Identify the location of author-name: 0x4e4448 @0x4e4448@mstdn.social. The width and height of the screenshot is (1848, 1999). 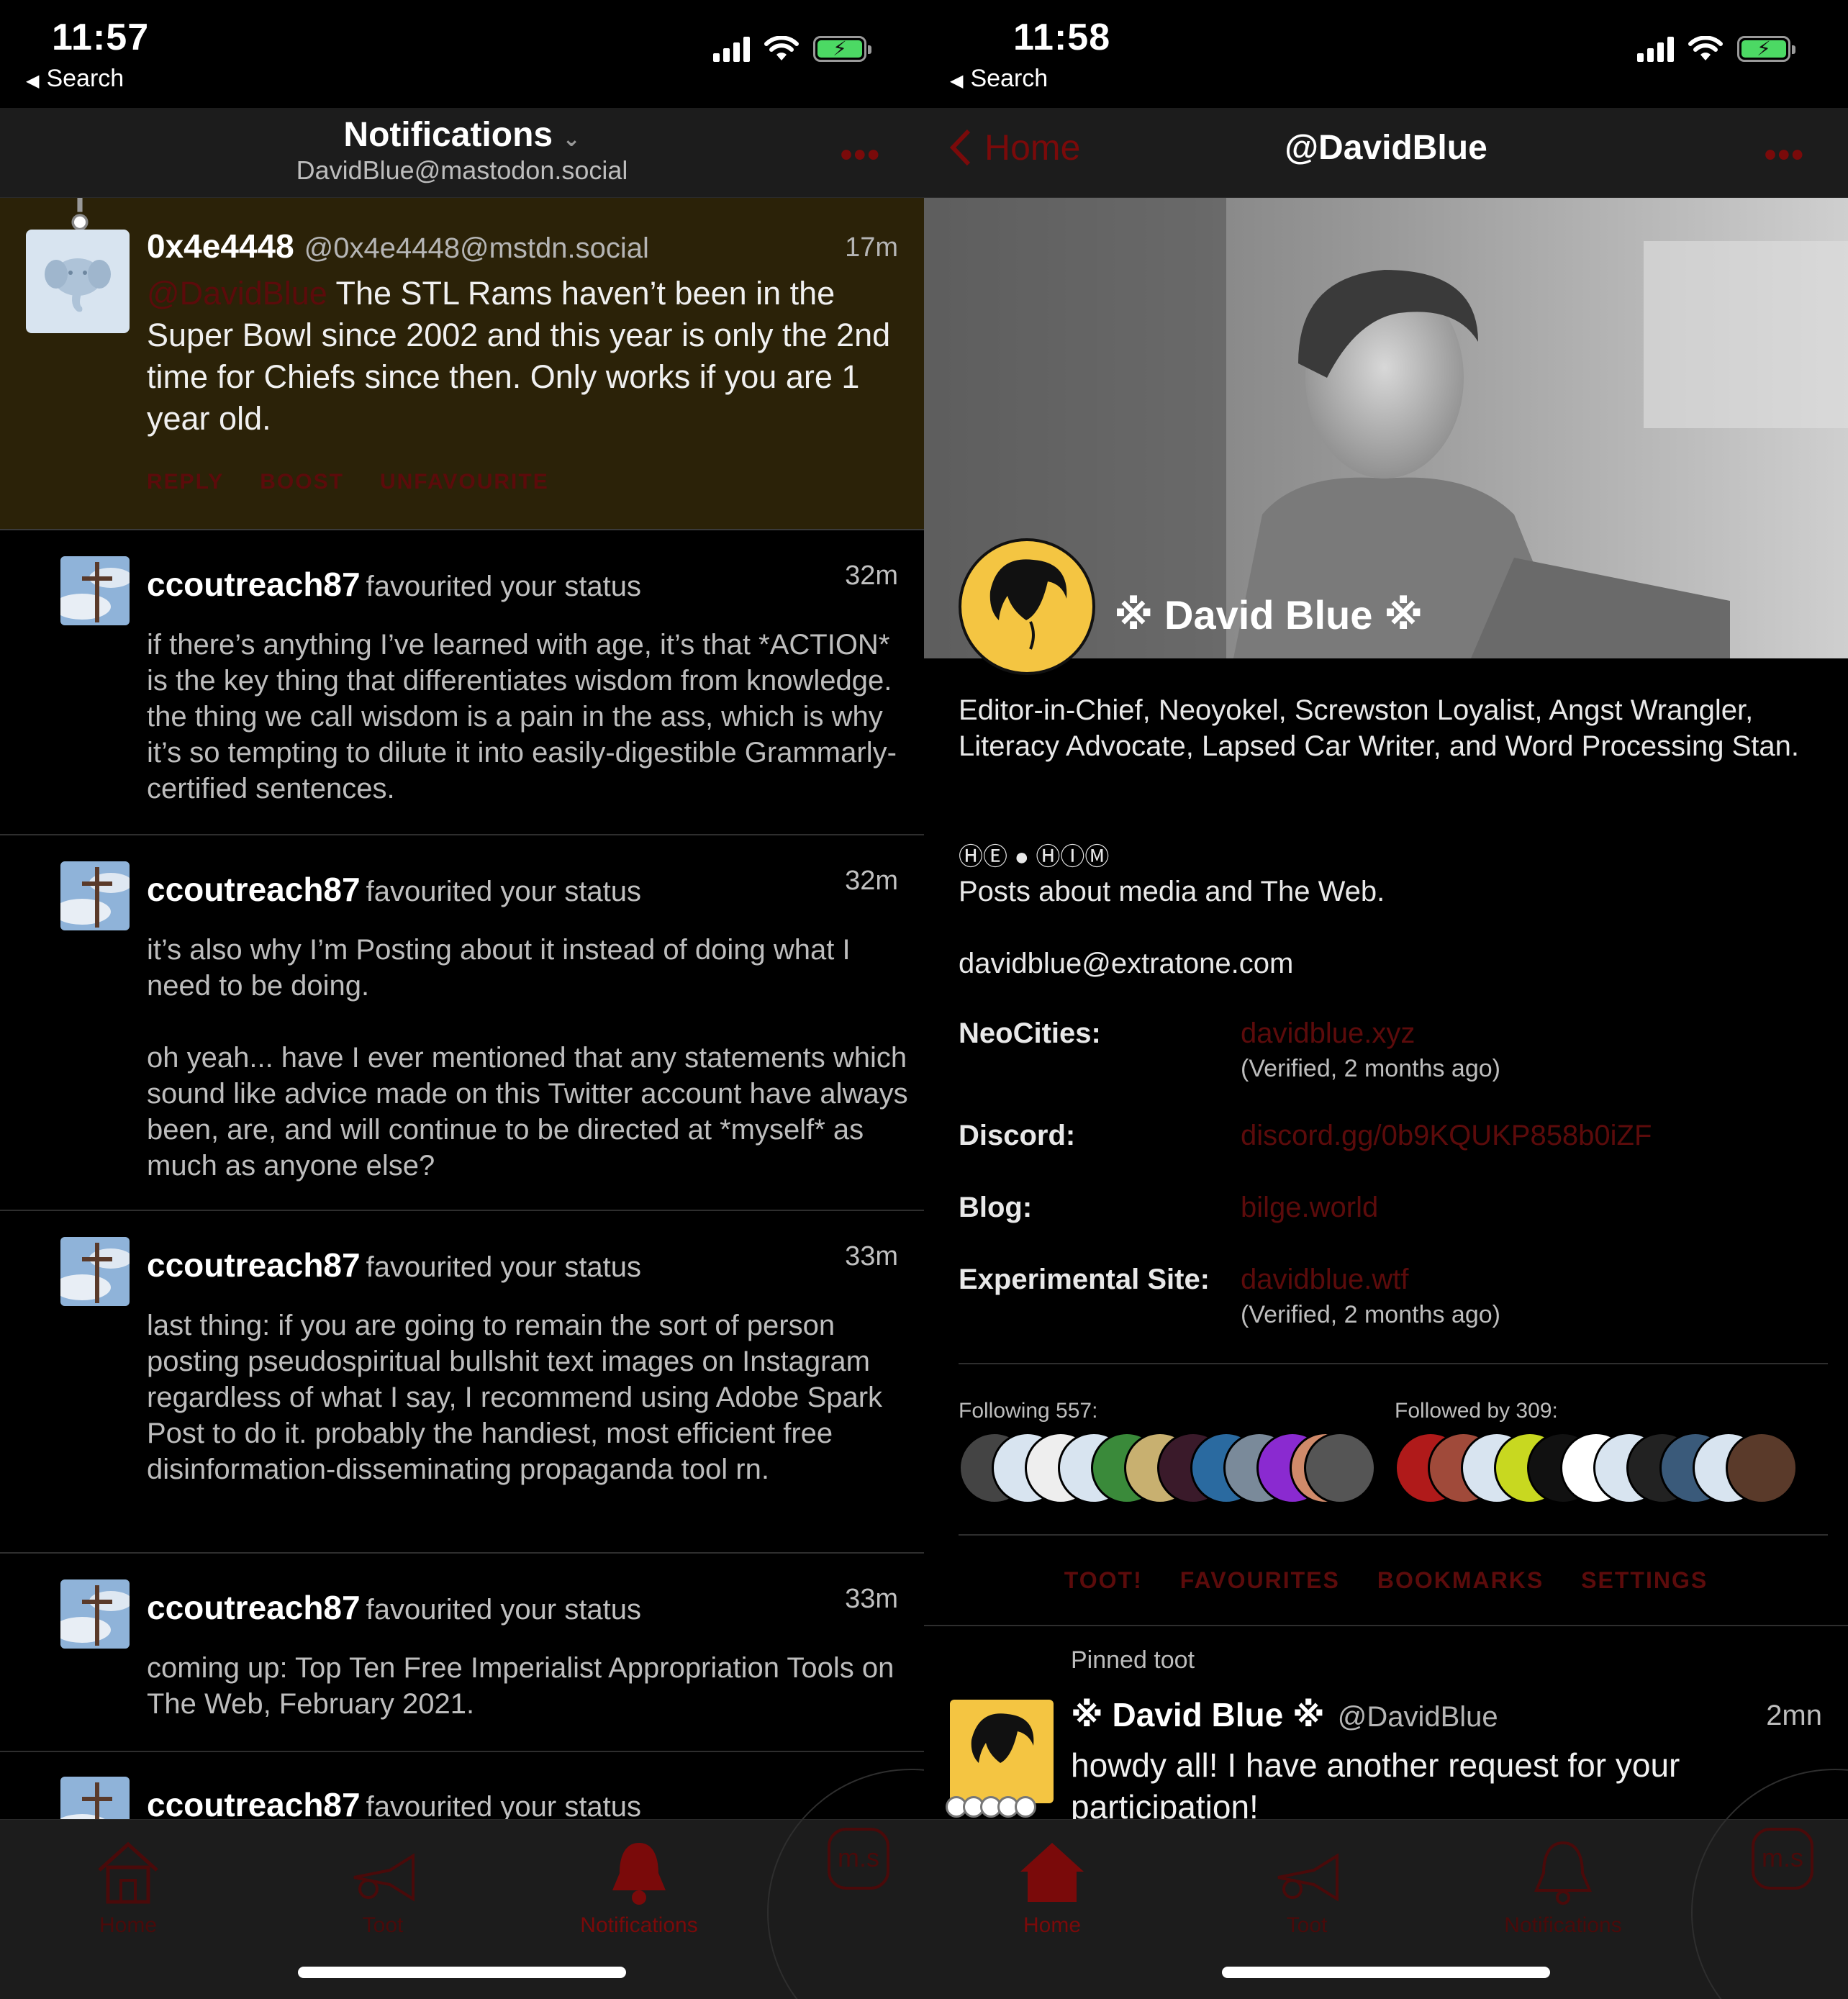
(398, 246).